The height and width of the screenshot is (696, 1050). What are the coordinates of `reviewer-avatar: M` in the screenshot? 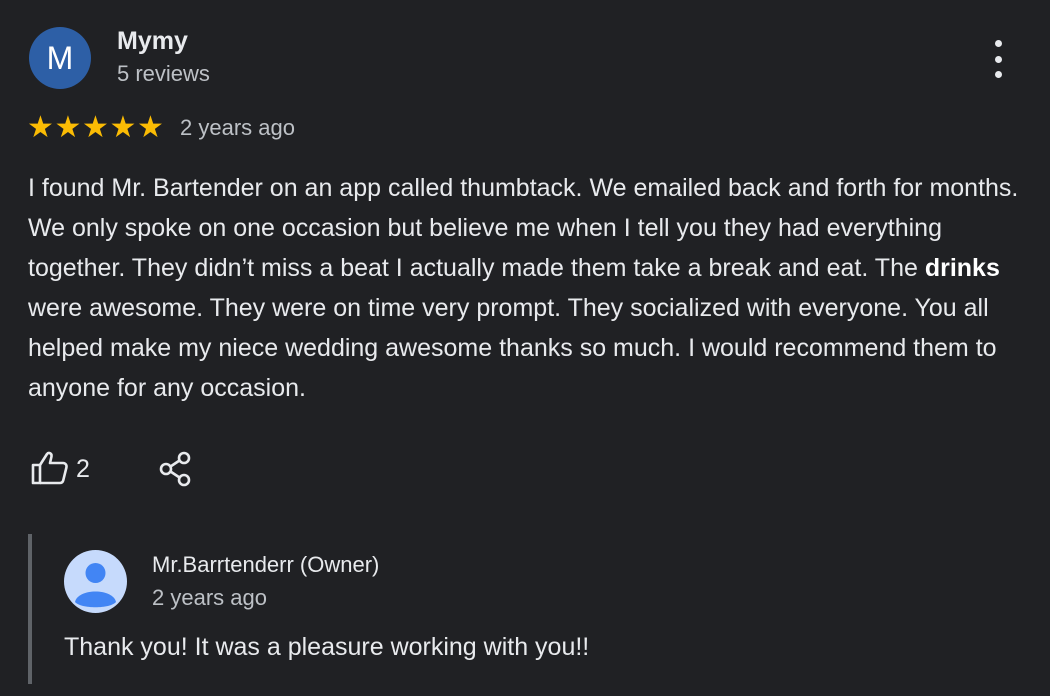 It's located at (60, 58).